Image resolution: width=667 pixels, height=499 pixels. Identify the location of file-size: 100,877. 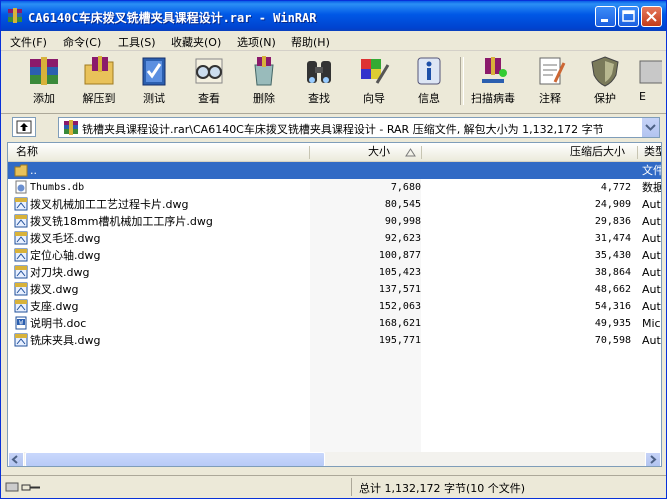
(399, 255).